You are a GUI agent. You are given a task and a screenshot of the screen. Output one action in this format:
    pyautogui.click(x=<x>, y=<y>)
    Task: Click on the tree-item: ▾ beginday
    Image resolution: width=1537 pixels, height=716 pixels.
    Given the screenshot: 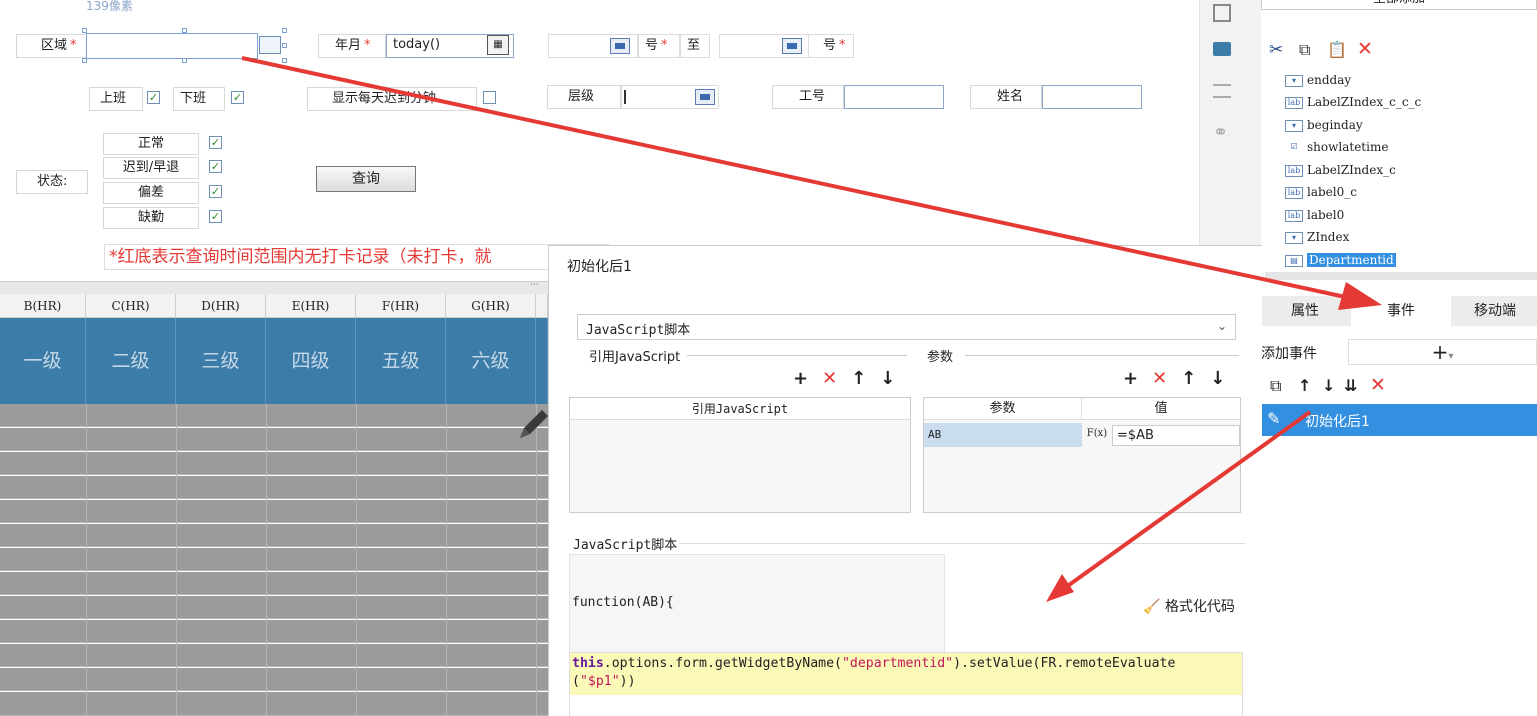 What is the action you would take?
    pyautogui.click(x=1324, y=125)
    